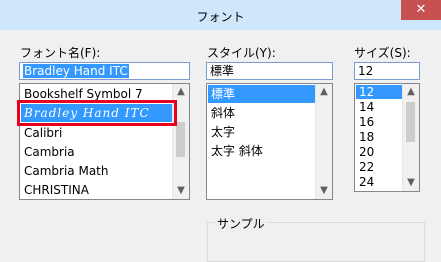 The height and width of the screenshot is (262, 441). Describe the element at coordinates (382, 53) in the screenshot. I see `size-label: サイズ(S):` at that location.